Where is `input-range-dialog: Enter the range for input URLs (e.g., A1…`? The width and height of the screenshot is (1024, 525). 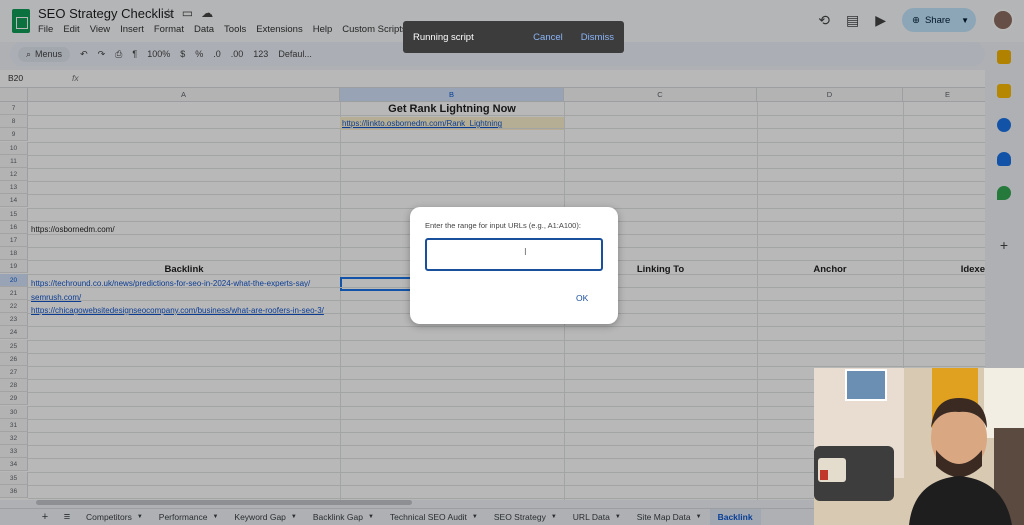
input-range-dialog: Enter the range for input URLs (e.g., A1… is located at coordinates (514, 265).